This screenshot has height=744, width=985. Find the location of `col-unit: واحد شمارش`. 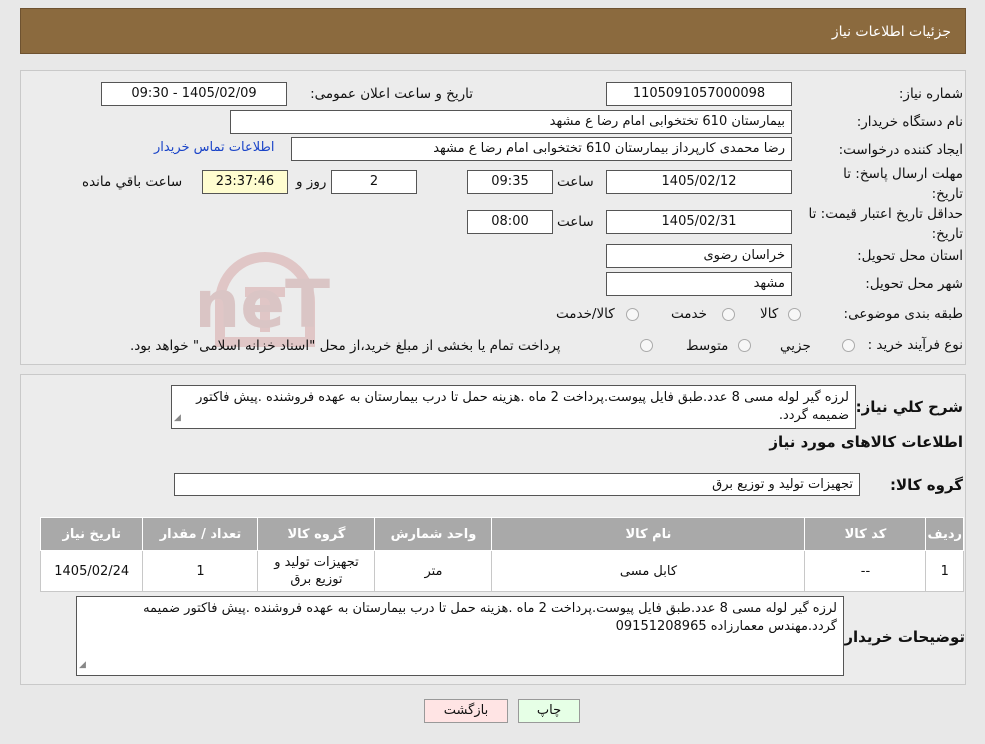

col-unit: واحد شمارش is located at coordinates (433, 534).